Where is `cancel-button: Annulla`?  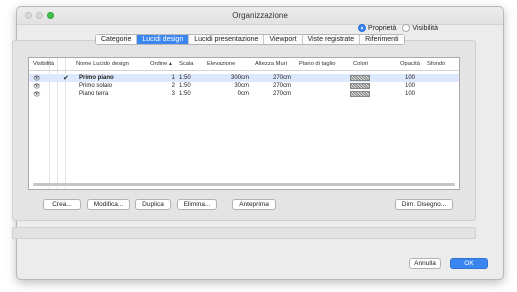 cancel-button: Annulla is located at coordinates (425, 263).